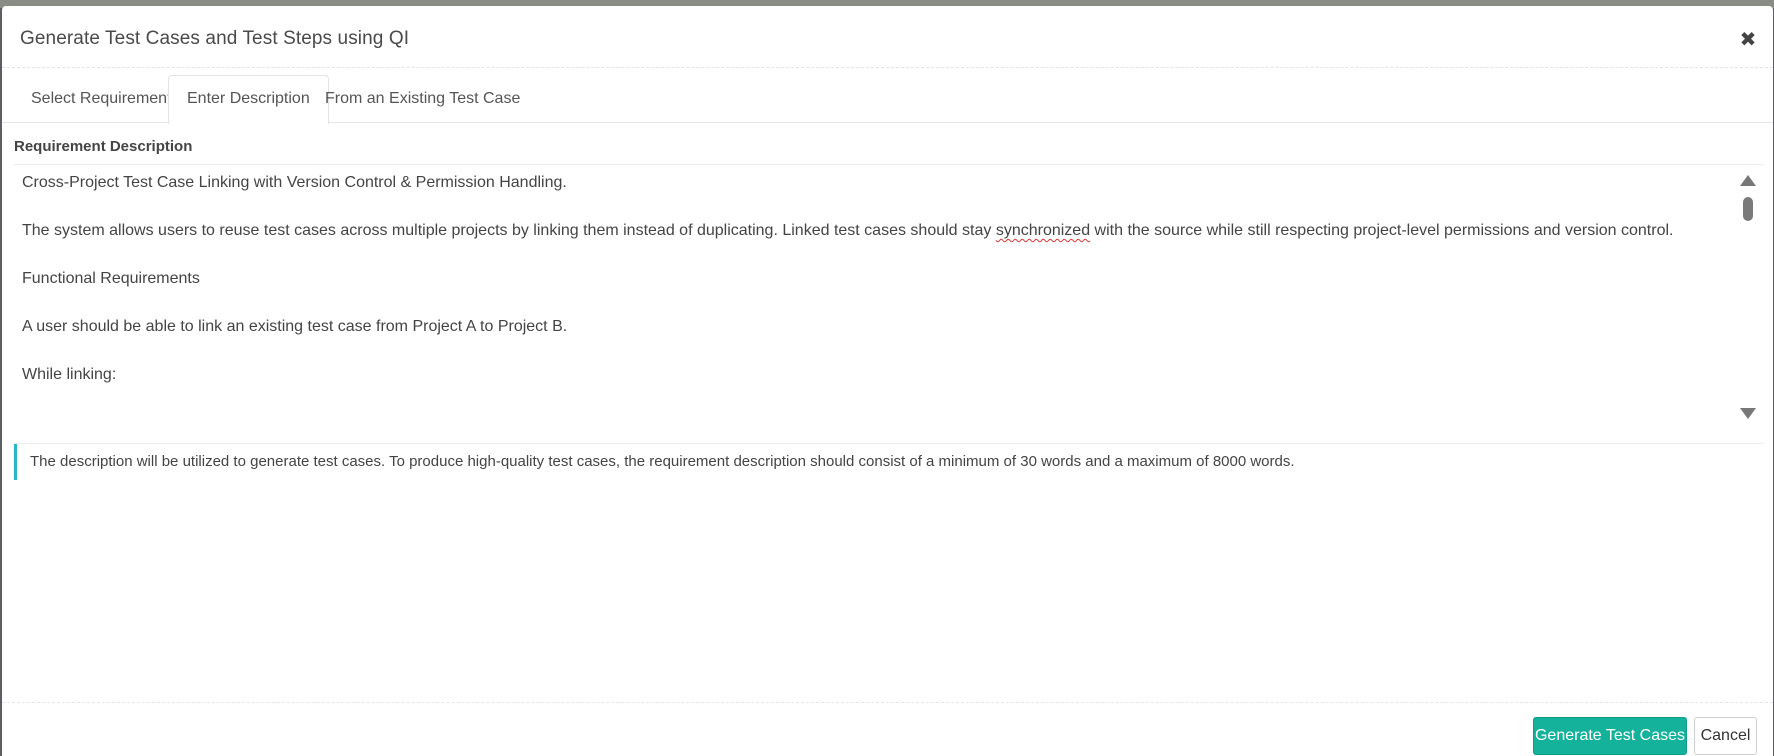 The image size is (1774, 756). What do you see at coordinates (1043, 230) in the screenshot?
I see `misspelled-word: synchronized` at bounding box center [1043, 230].